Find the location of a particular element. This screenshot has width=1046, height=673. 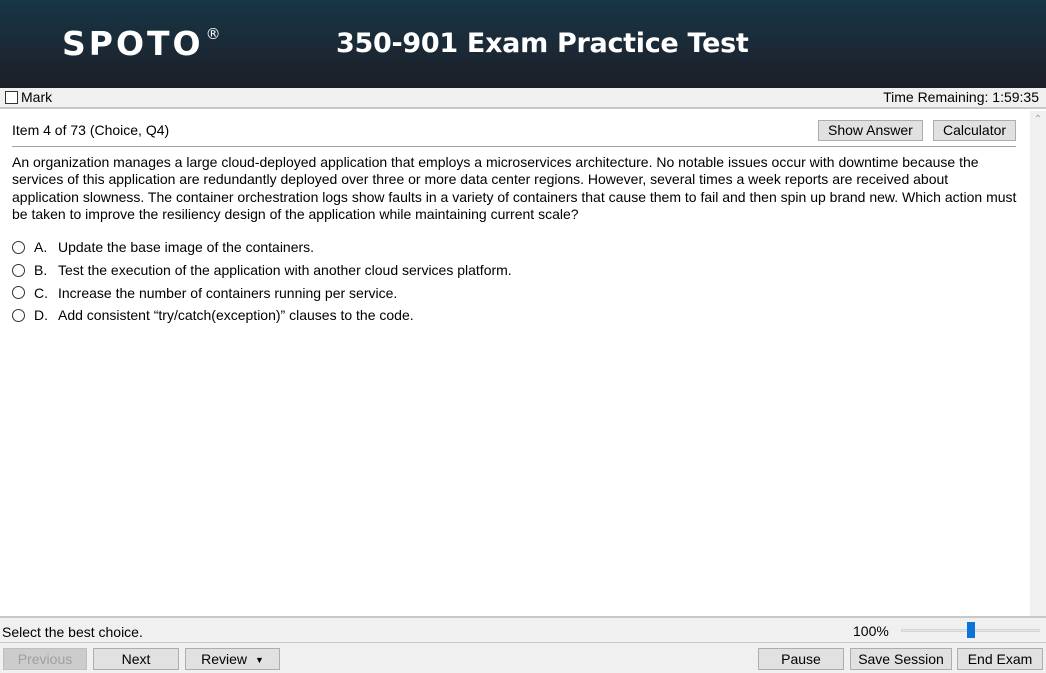

mark-label: Mark is located at coordinates (37, 97).